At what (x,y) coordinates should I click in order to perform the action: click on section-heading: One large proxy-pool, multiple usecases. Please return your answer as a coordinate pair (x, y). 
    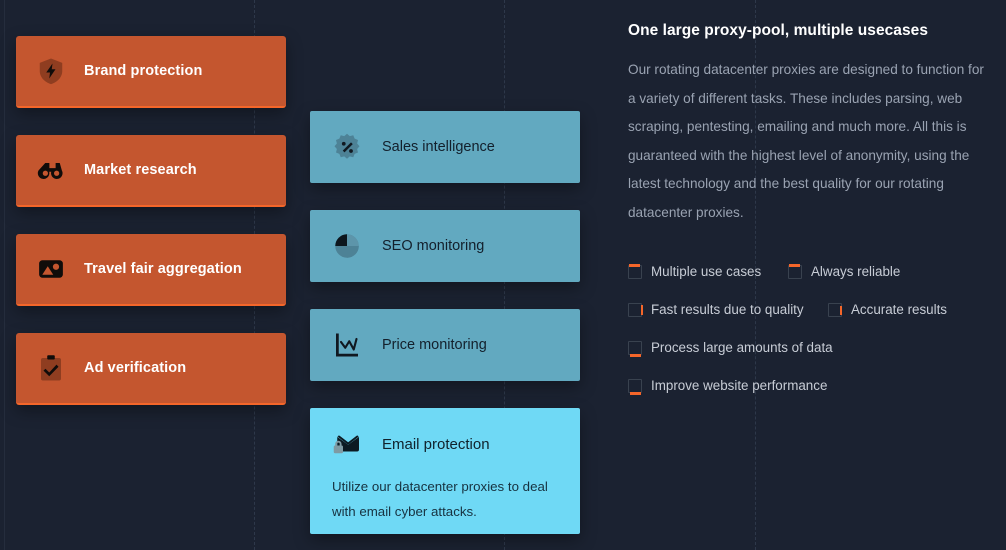
    Looking at the image, I should click on (778, 30).